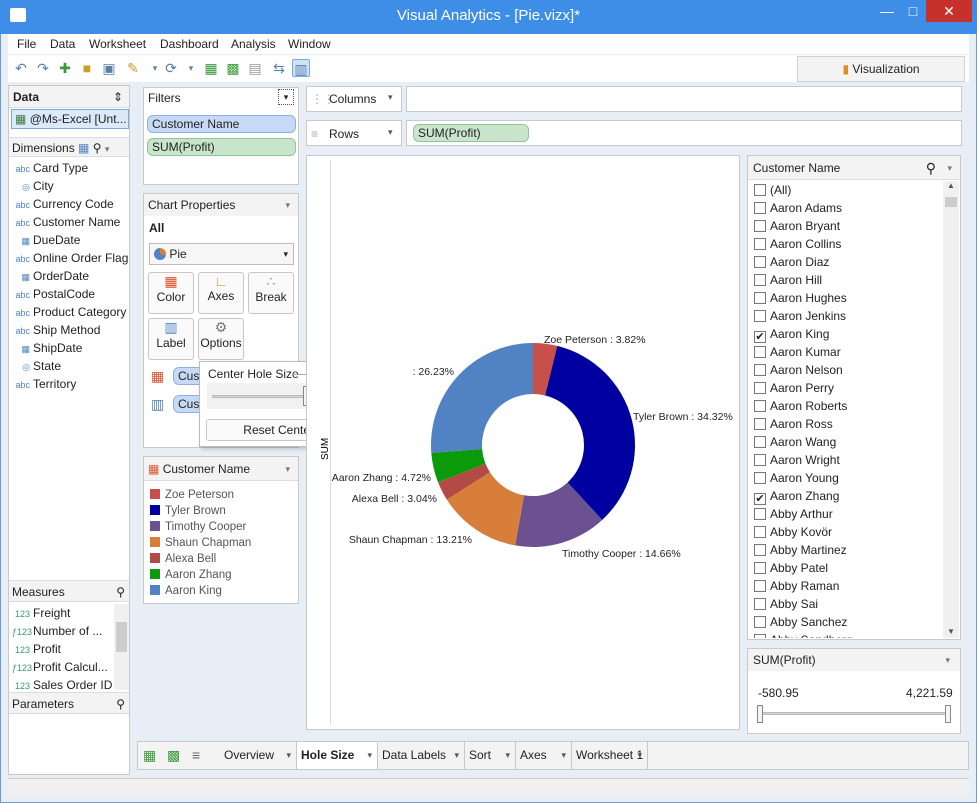 The image size is (977, 803). What do you see at coordinates (26, 44) in the screenshot?
I see `menu-file: File` at bounding box center [26, 44].